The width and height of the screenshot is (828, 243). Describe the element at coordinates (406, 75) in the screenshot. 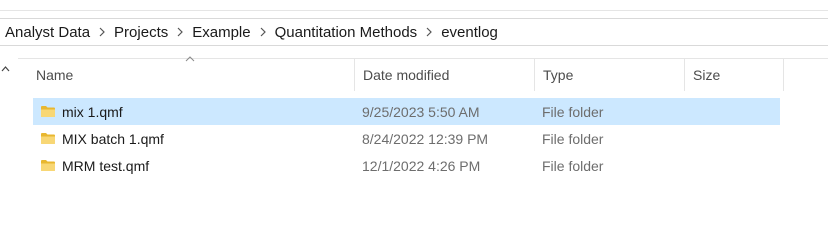

I see `column-header-date-label: Date modified` at that location.